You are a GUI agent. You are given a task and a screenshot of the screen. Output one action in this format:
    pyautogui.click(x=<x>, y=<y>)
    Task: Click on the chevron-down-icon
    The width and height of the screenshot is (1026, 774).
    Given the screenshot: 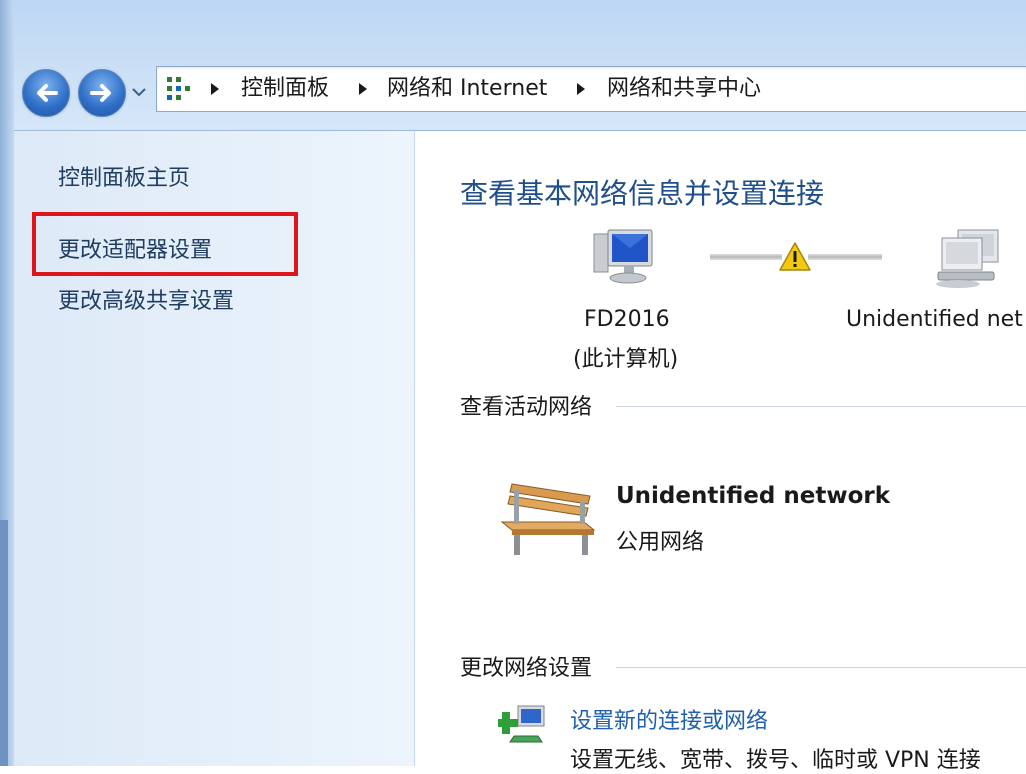 What is the action you would take?
    pyautogui.click(x=139, y=92)
    